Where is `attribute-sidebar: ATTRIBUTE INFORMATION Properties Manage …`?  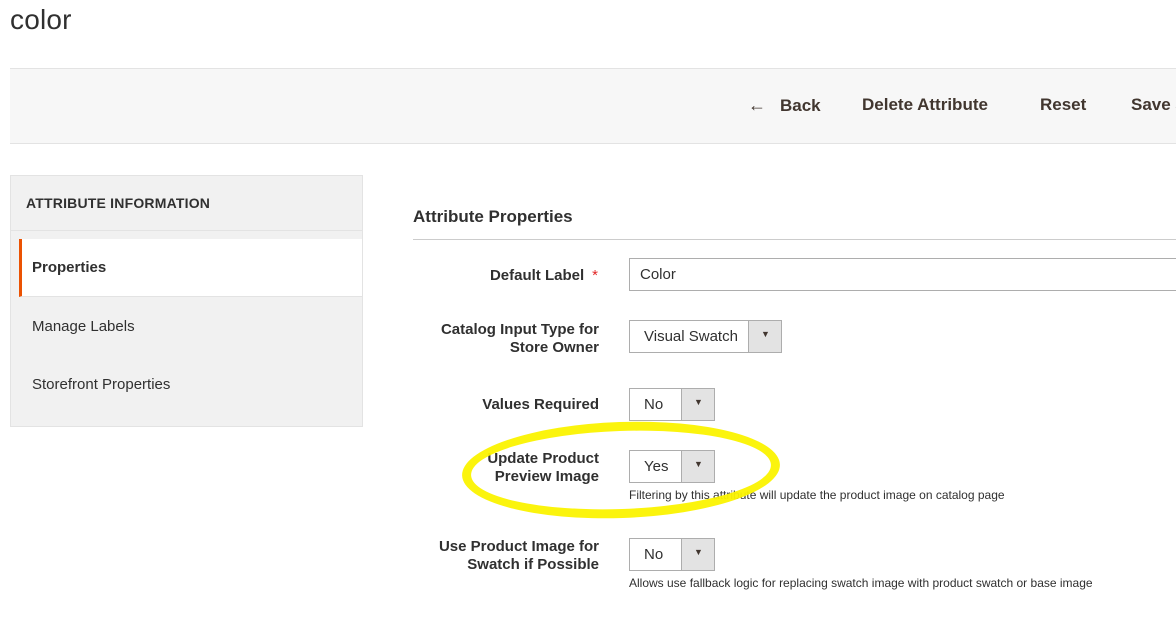
attribute-sidebar: ATTRIBUTE INFORMATION Properties Manage … is located at coordinates (186, 301).